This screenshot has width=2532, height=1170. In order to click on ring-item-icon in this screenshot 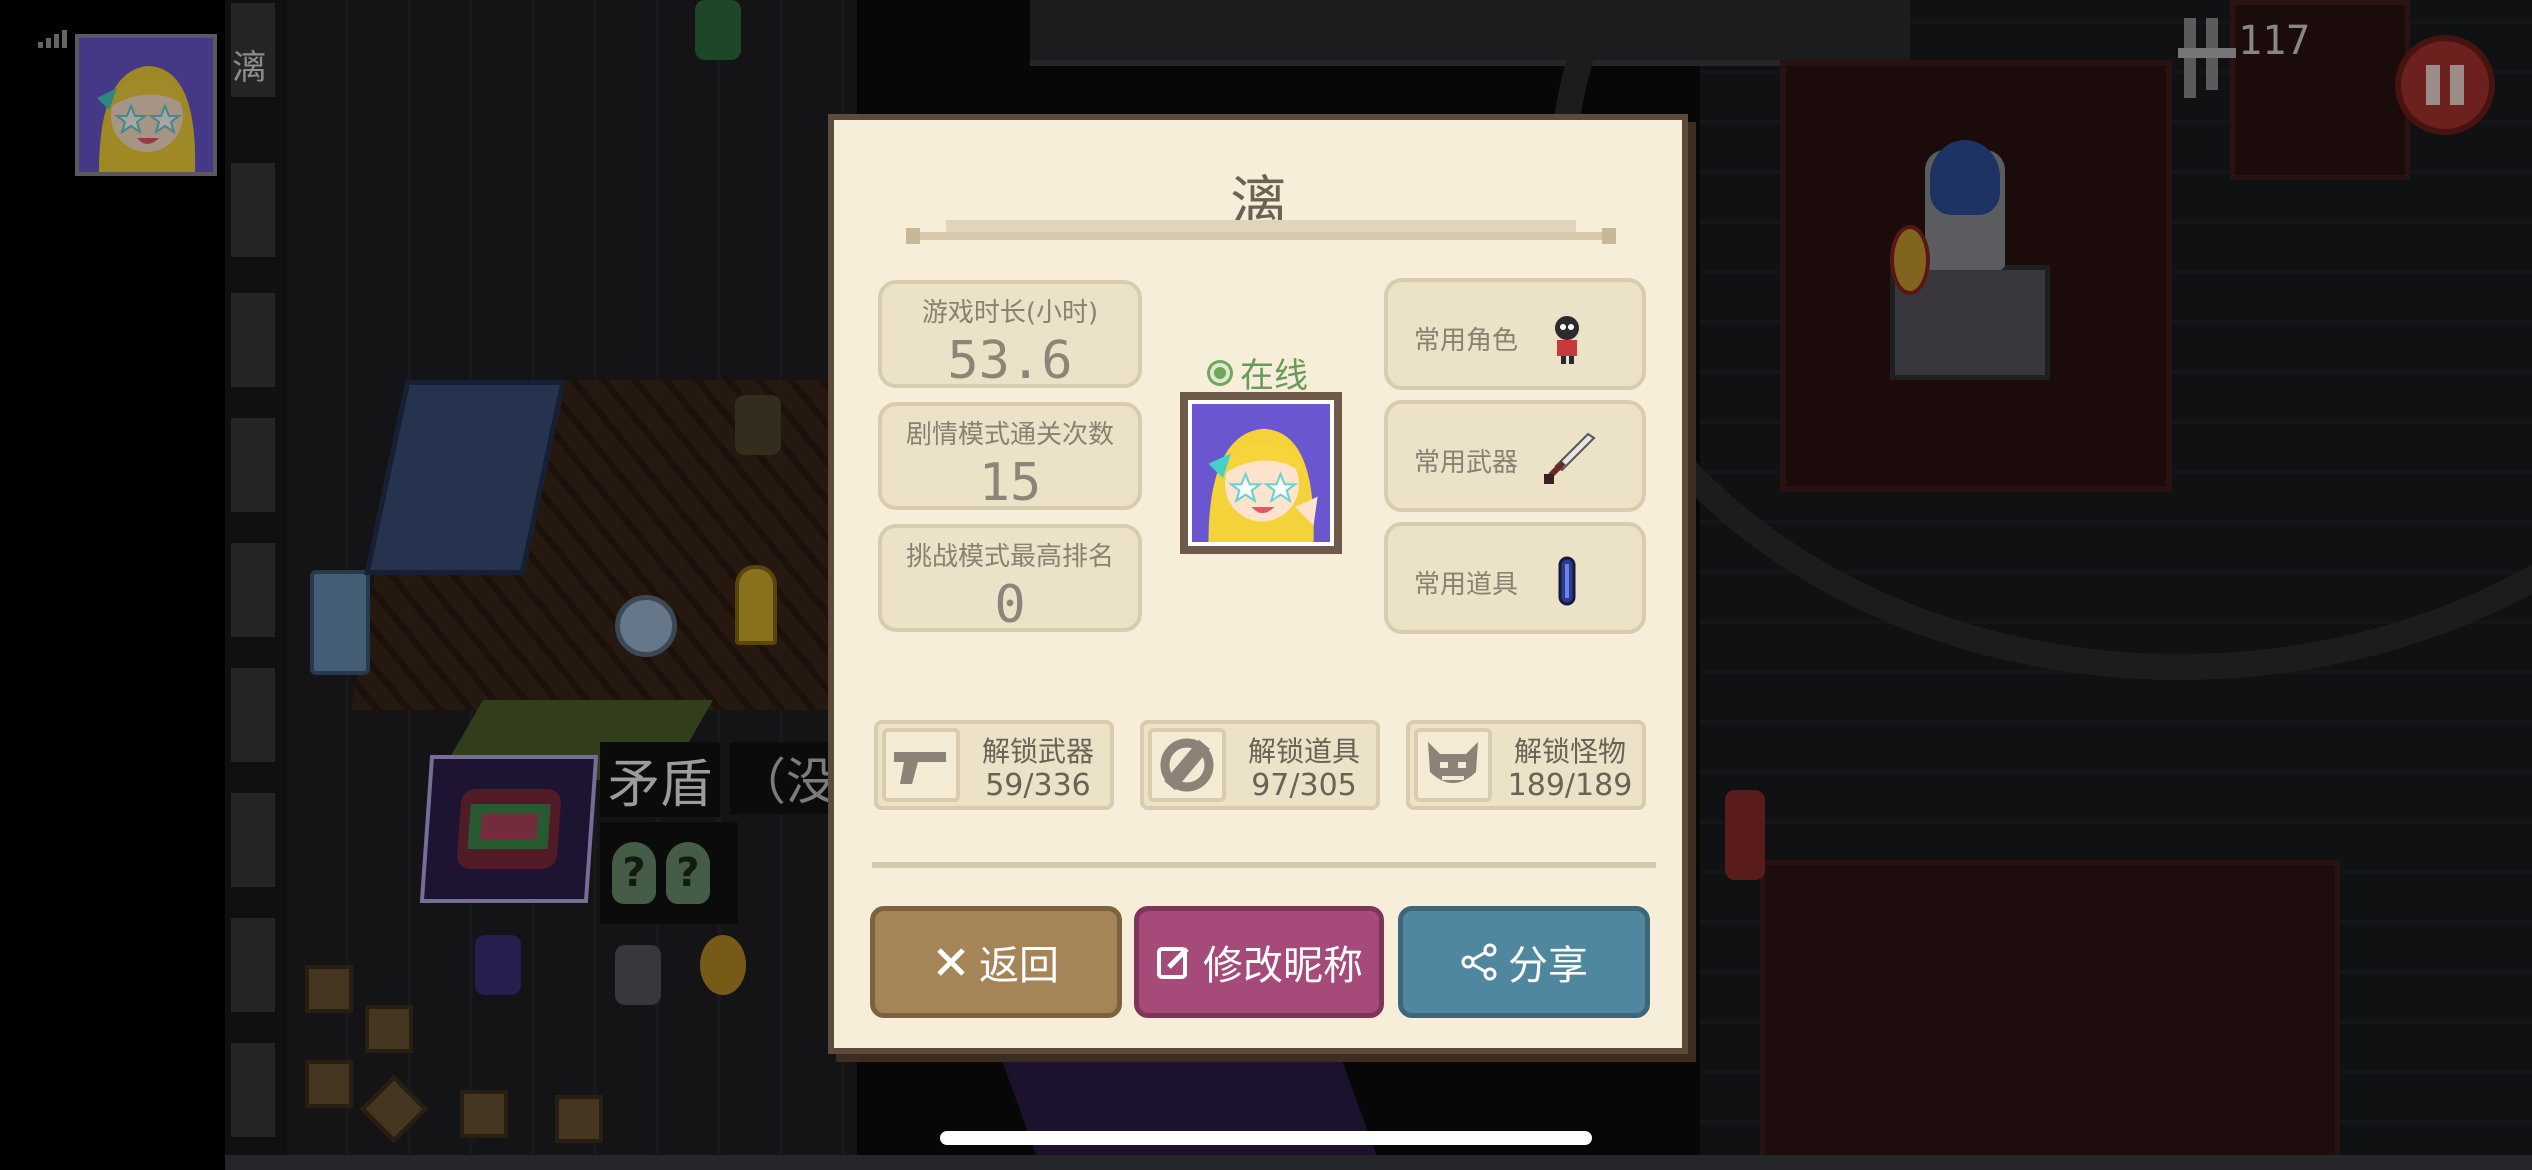, I will do `click(1187, 765)`.